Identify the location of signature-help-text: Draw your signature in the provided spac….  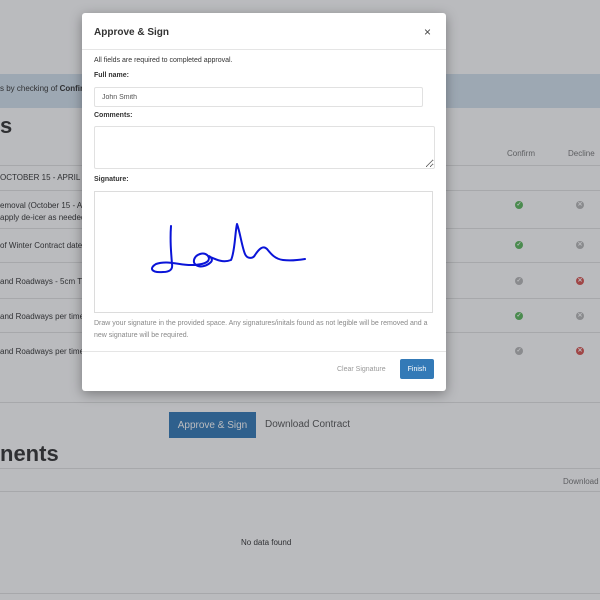
(261, 329).